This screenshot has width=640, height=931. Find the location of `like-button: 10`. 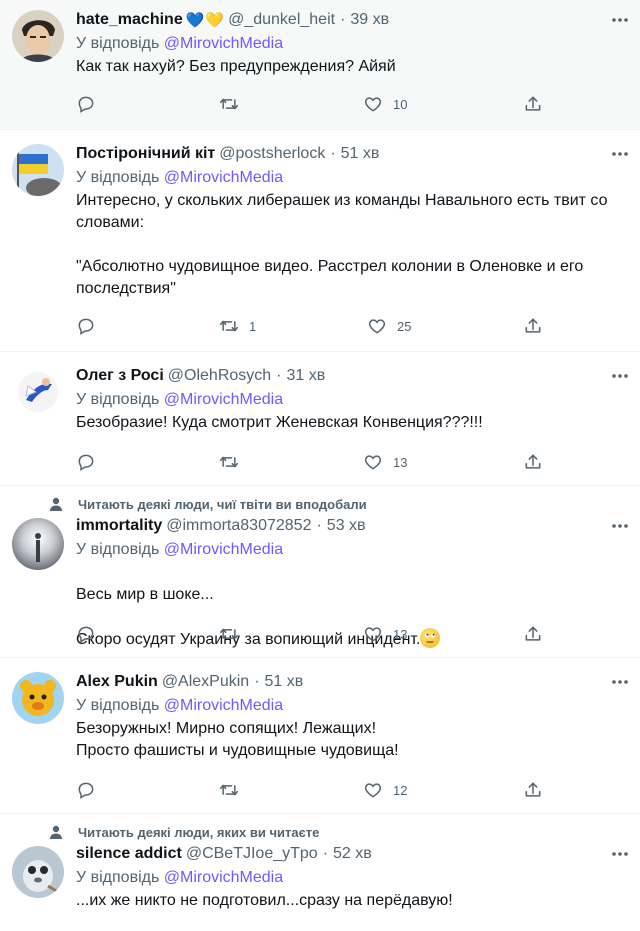

like-button: 10 is located at coordinates (385, 104).